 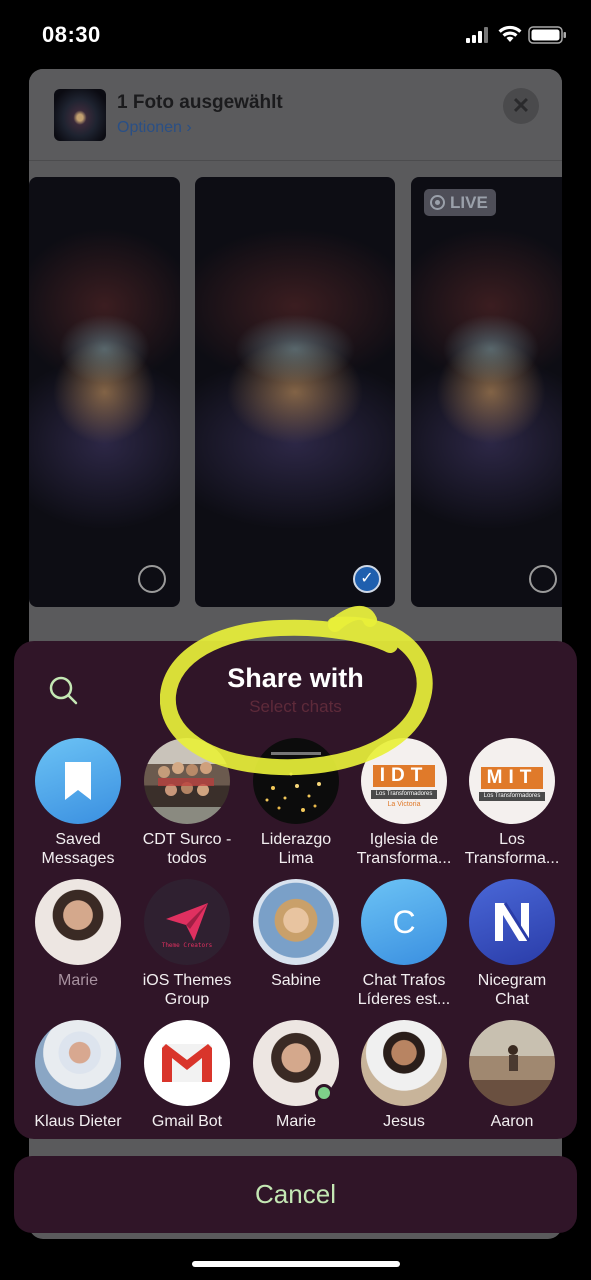 I want to click on contact-nicegram-chat: Nicegram Chat, so click(x=512, y=944).